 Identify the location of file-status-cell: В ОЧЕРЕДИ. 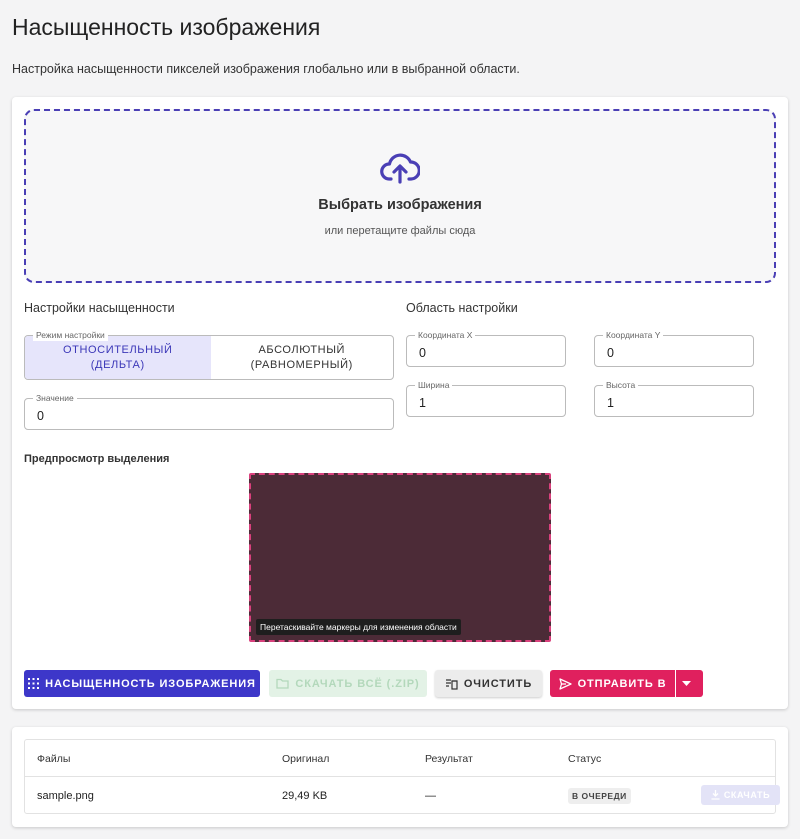
(599, 795).